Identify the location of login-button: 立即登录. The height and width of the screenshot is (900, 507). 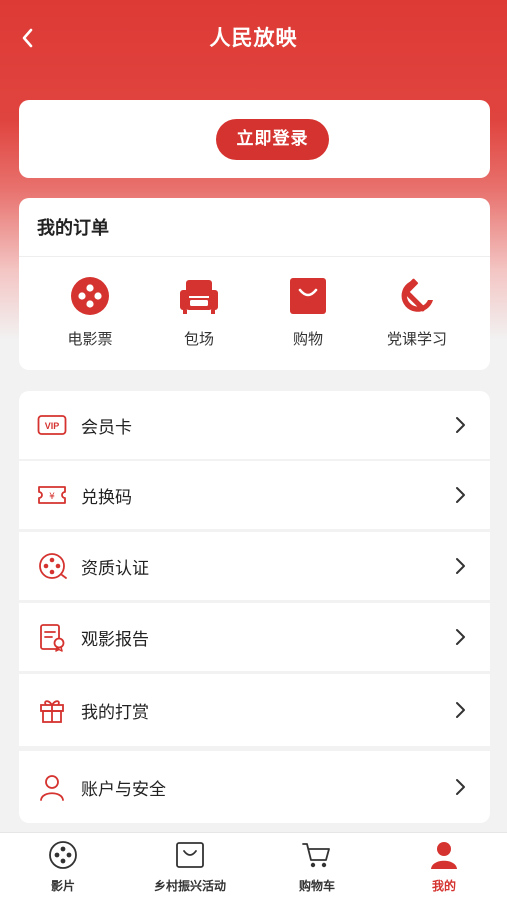
(272, 139).